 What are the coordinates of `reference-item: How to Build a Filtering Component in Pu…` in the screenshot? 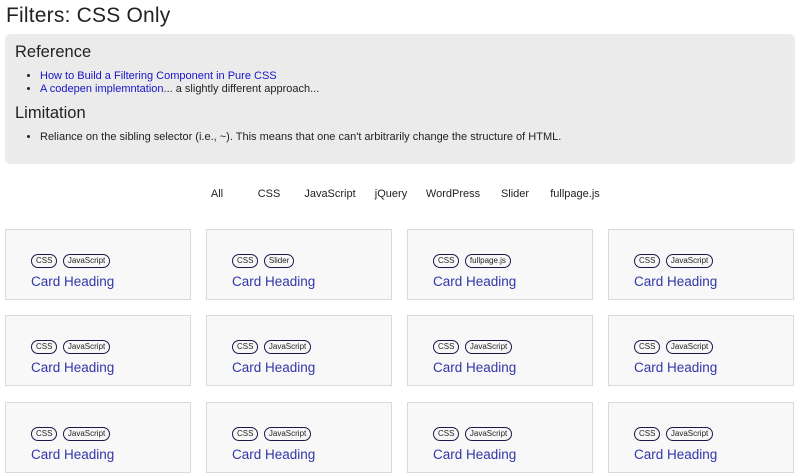 It's located at (179, 76).